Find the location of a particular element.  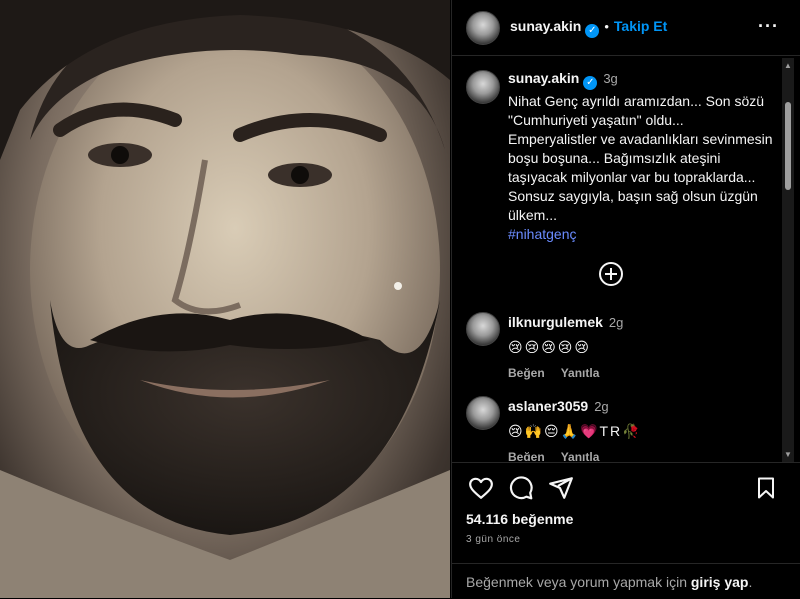

scroll-down-arrow-icon: ▼ is located at coordinates (788, 454).